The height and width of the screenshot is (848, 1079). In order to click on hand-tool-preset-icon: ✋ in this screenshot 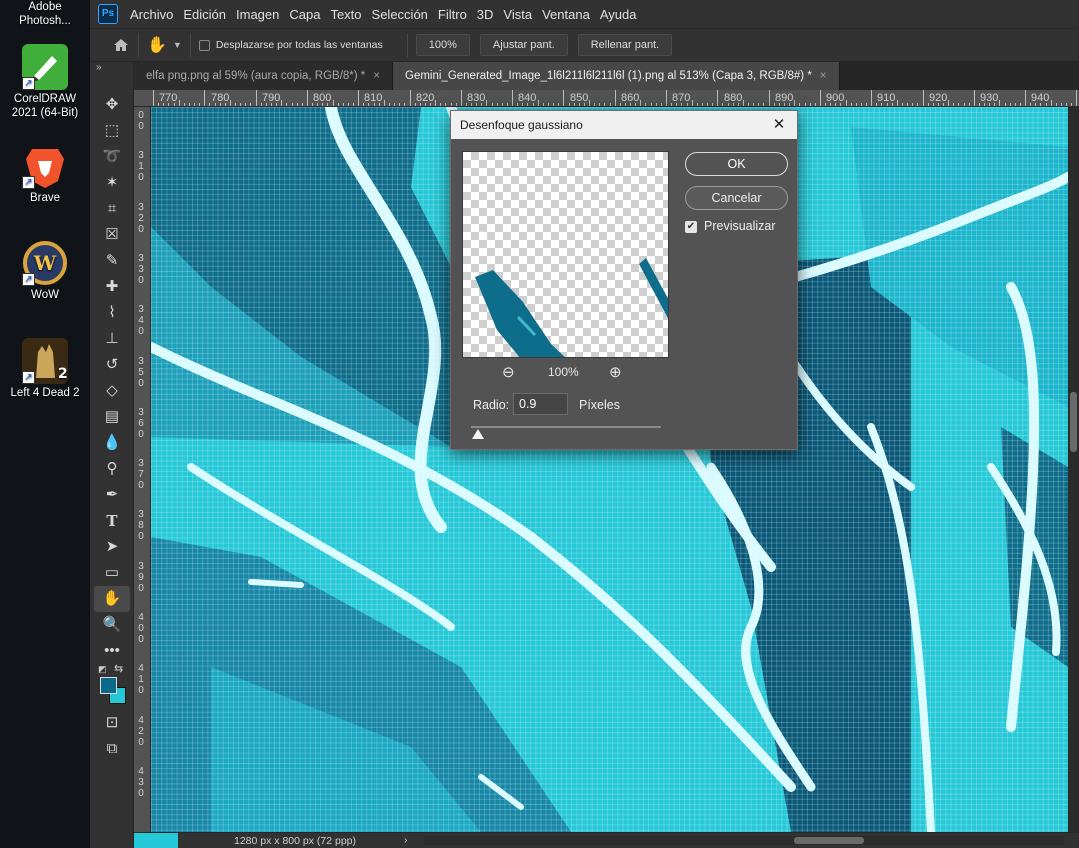, I will do `click(157, 45)`.